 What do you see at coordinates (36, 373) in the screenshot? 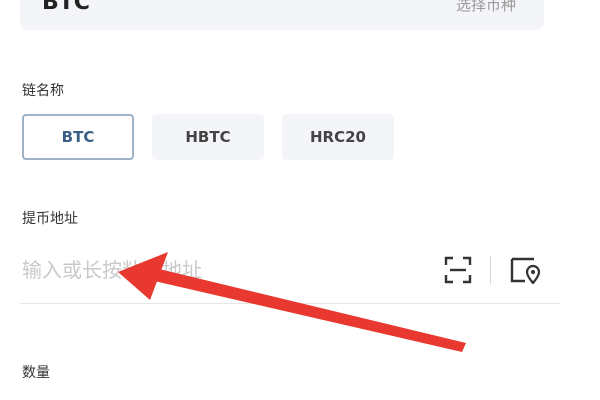
I see `quantity-label: 数量` at bounding box center [36, 373].